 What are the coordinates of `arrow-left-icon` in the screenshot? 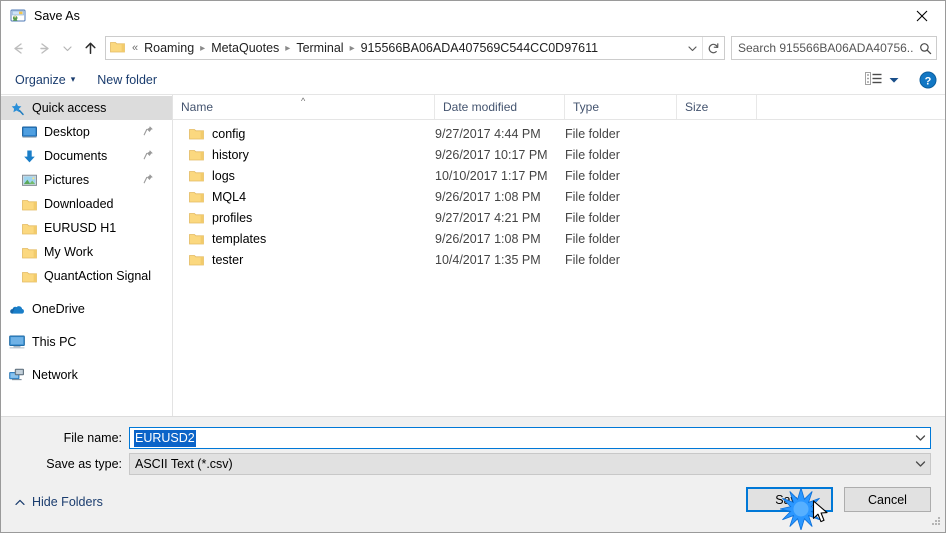 It's located at (18, 48).